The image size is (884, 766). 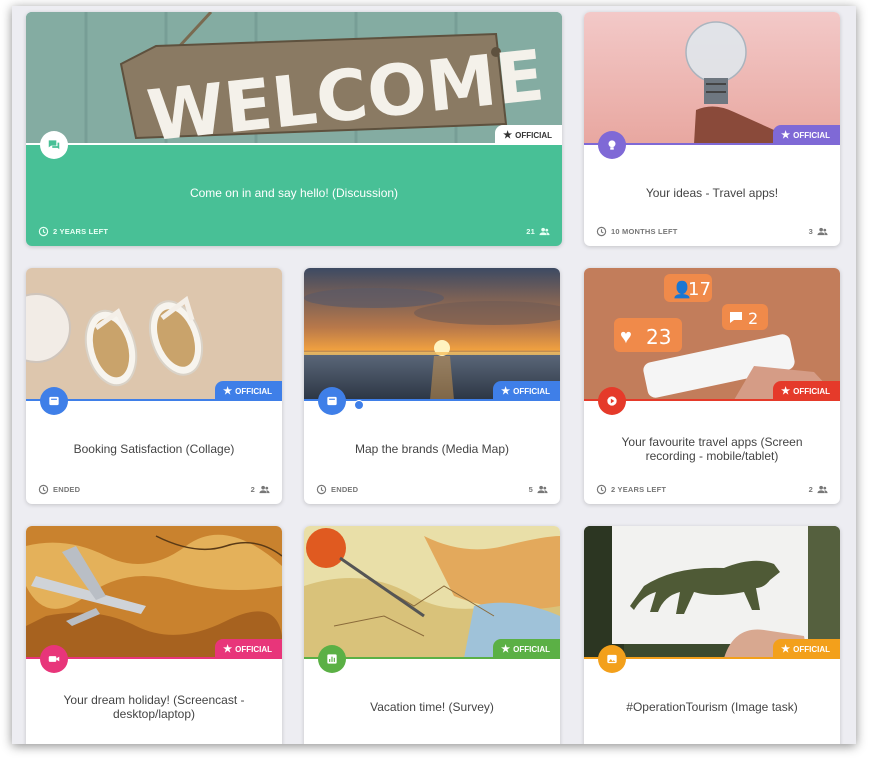 I want to click on participant-count: 3, so click(x=810, y=231).